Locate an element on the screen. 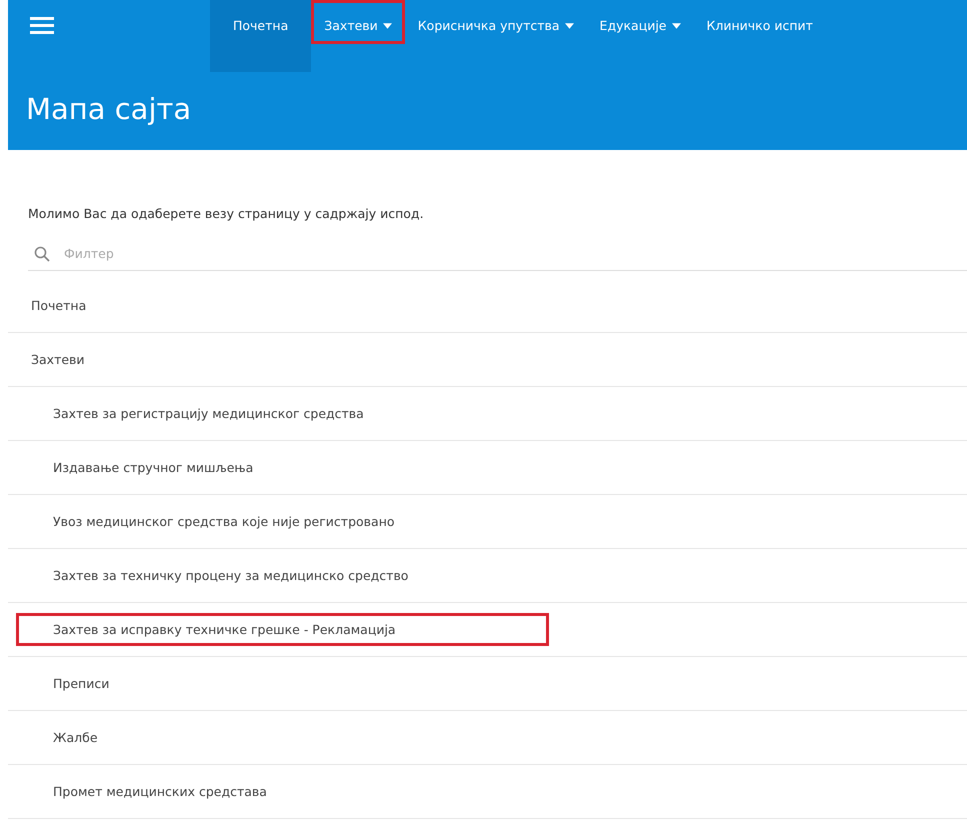 The width and height of the screenshot is (967, 822). intro-text: Молимо Вас да одаберете везу страницу у садржају испод. is located at coordinates (226, 213).